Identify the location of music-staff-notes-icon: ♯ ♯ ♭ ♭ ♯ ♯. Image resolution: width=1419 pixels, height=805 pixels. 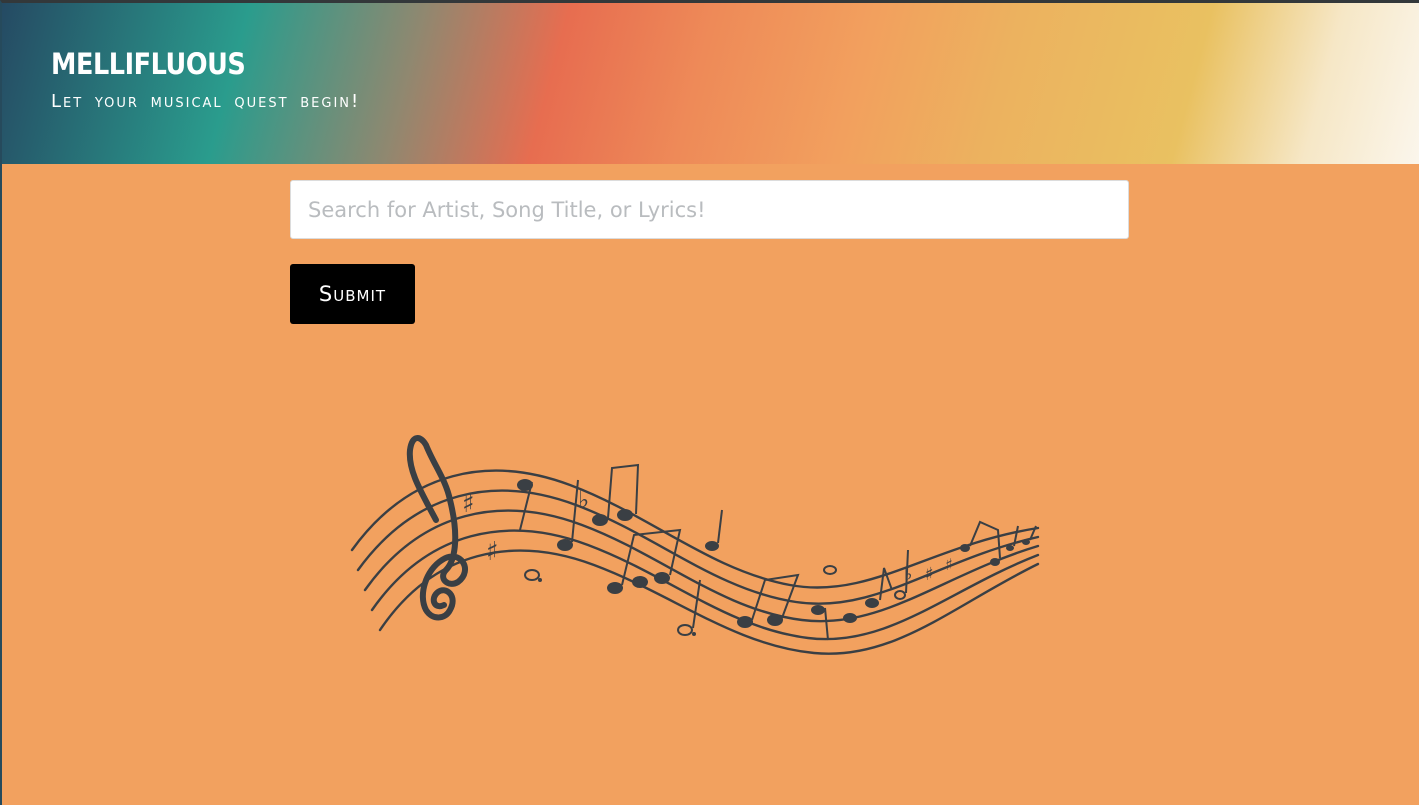
(695, 545).